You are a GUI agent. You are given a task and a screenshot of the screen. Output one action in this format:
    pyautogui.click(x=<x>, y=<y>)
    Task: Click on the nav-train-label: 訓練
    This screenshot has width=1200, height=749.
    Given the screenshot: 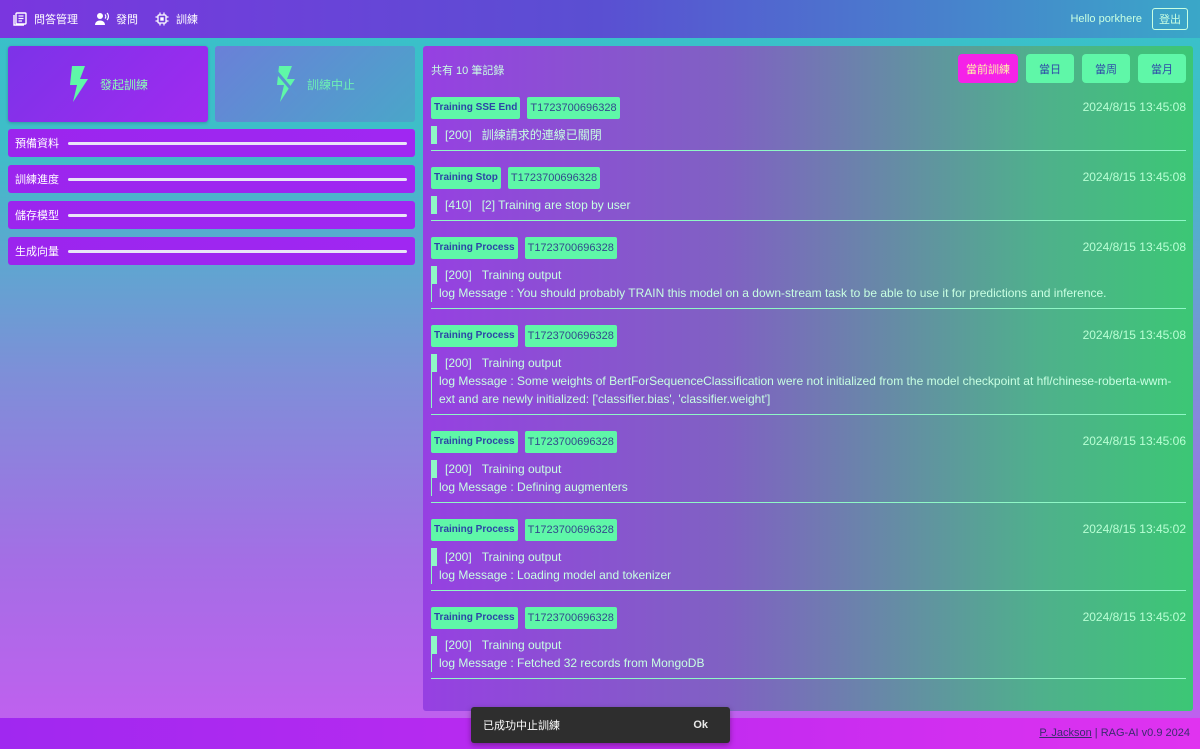 What is the action you would take?
    pyautogui.click(x=187, y=20)
    